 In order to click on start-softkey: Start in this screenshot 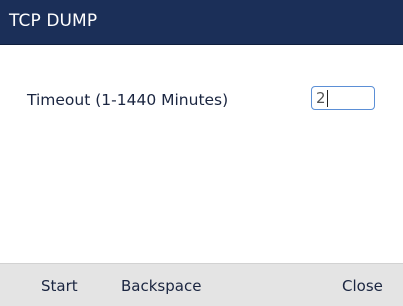, I will do `click(59, 286)`.